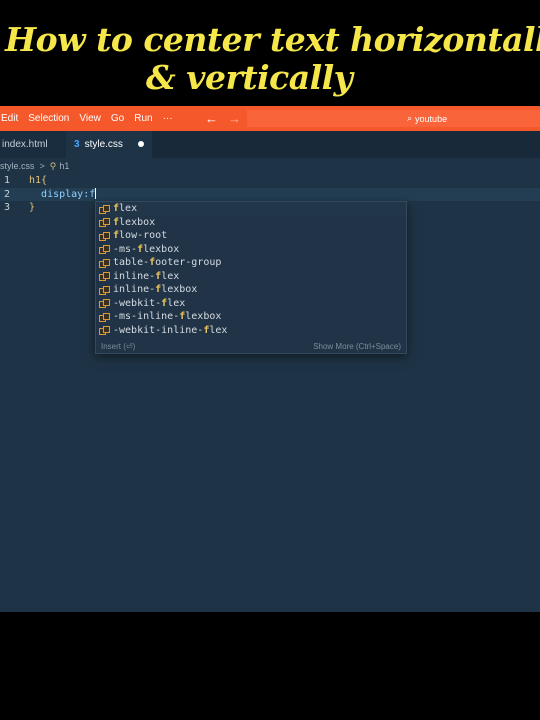  What do you see at coordinates (146, 249) in the screenshot?
I see `suggestion-label: -ms-flexbox` at bounding box center [146, 249].